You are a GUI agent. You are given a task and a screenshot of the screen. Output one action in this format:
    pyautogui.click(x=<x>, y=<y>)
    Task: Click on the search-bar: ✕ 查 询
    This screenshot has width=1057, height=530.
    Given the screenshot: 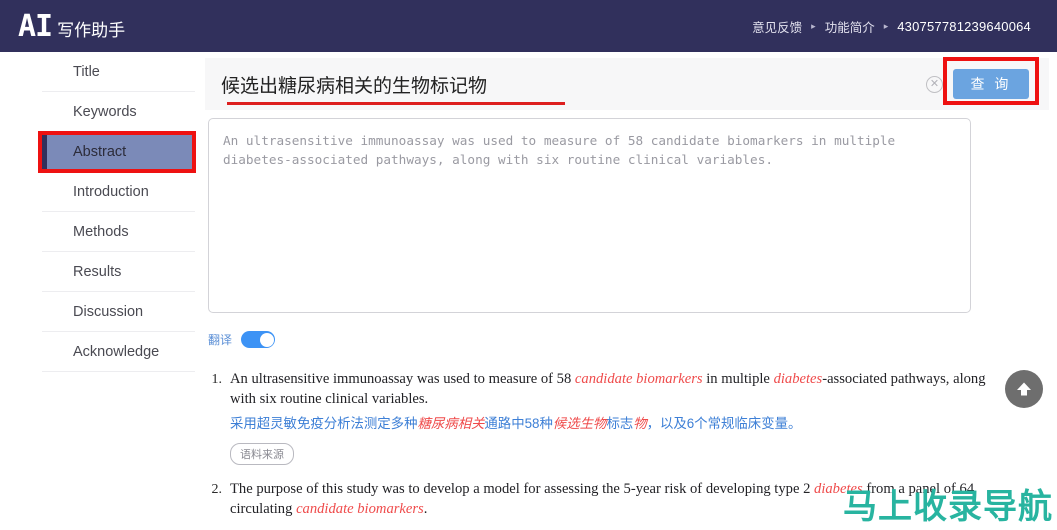 What is the action you would take?
    pyautogui.click(x=627, y=83)
    